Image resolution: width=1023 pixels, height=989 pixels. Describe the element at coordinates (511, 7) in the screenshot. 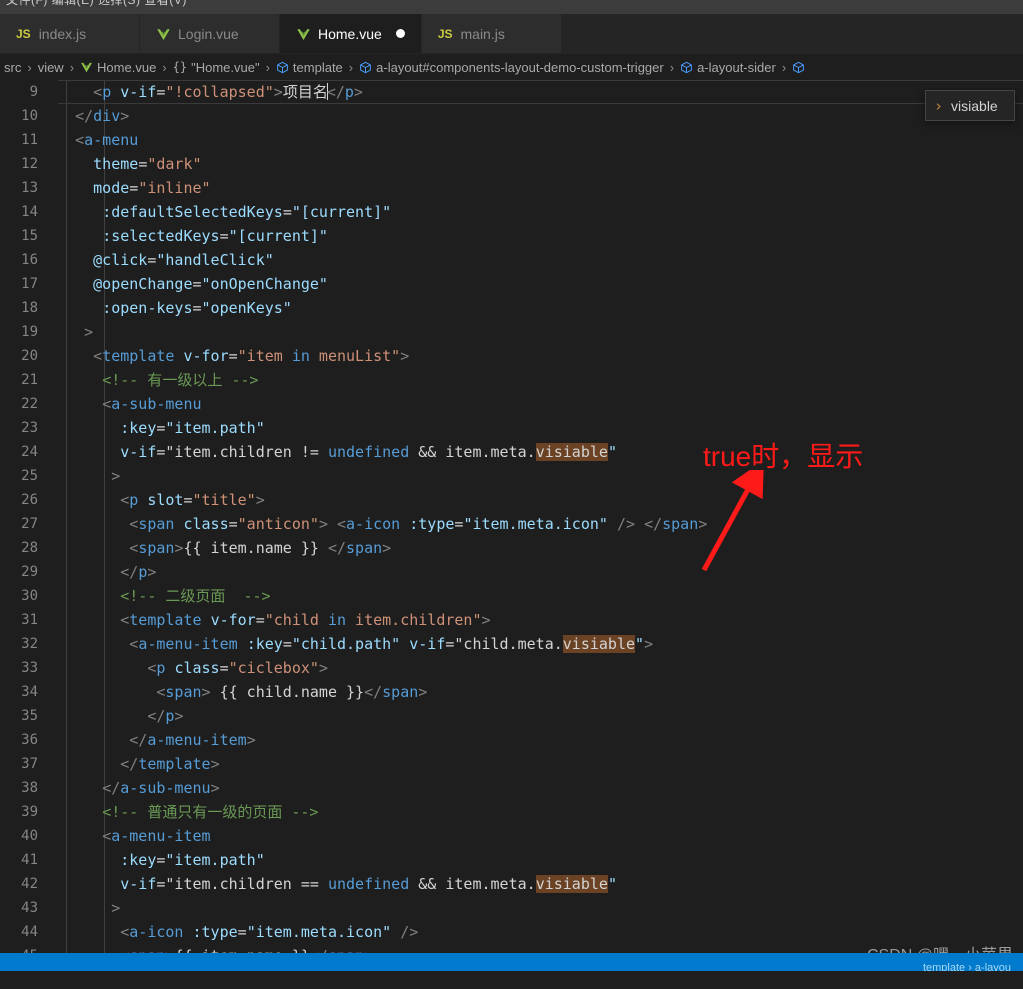

I see `window-menu-bar: 文件(F) 编辑(E) 选择(S) 查看(V)` at that location.